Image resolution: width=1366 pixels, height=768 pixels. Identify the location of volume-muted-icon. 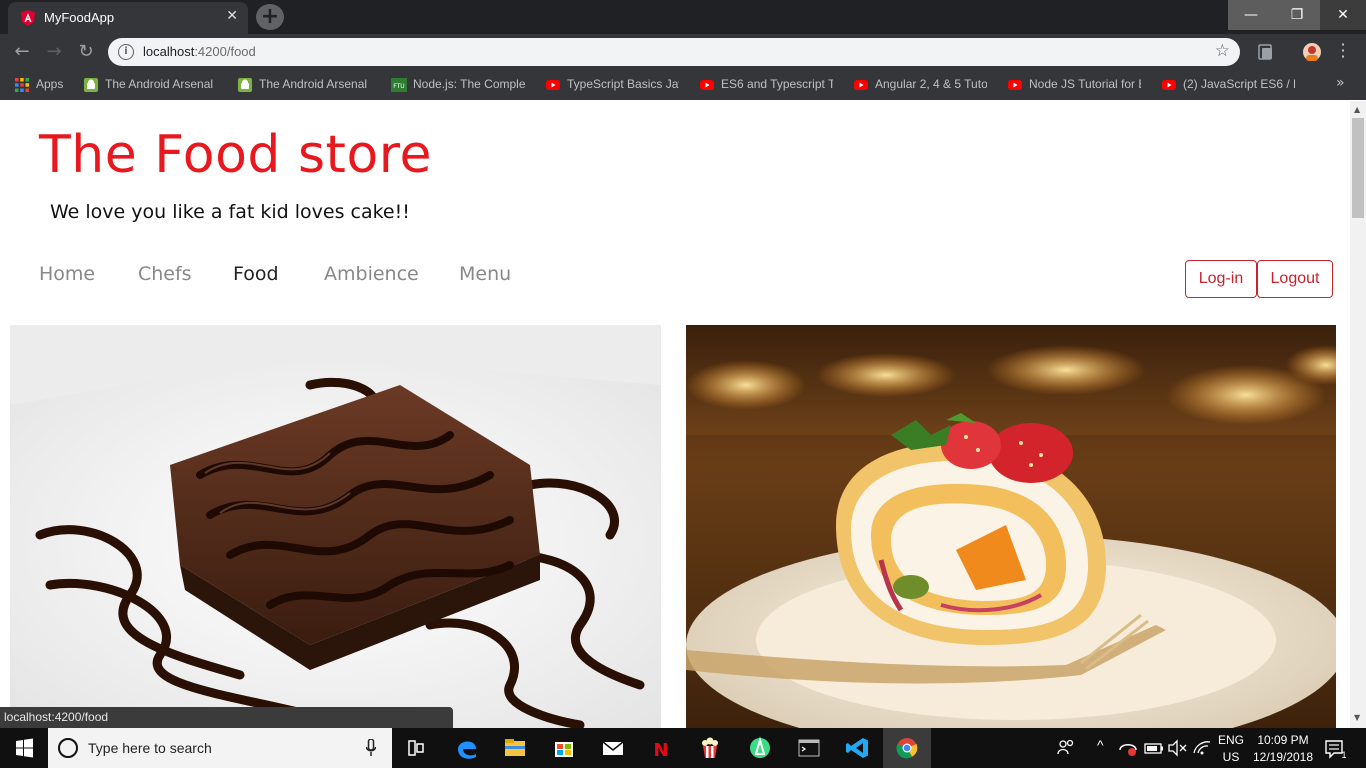
(1177, 748).